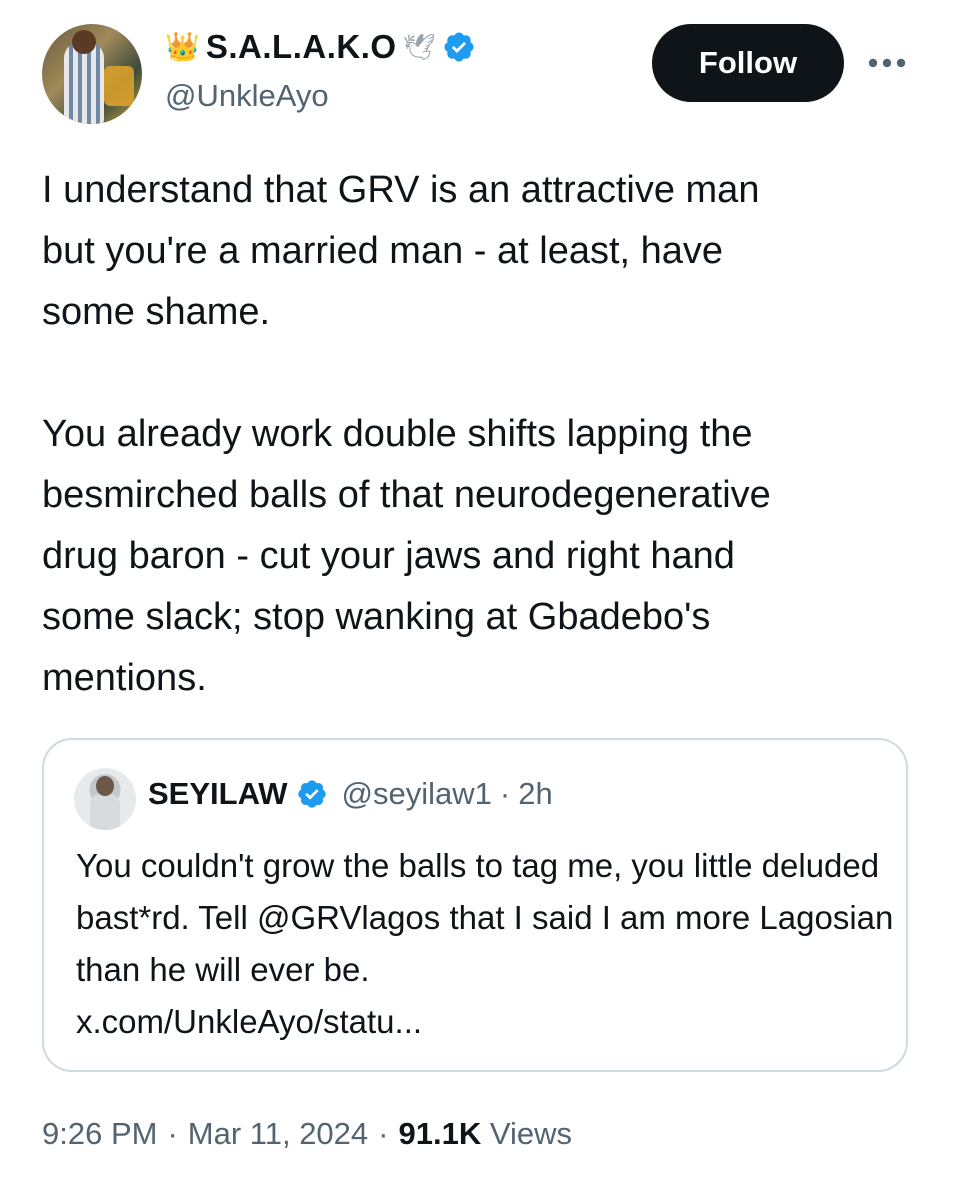  I want to click on author-avatar, so click(92, 74).